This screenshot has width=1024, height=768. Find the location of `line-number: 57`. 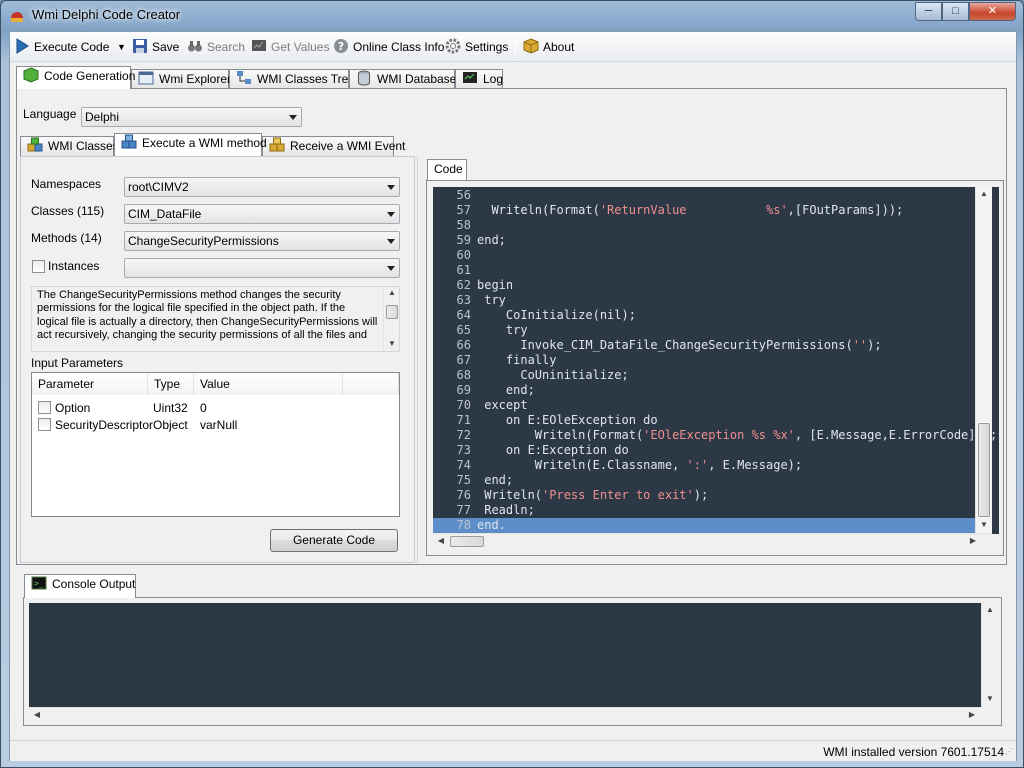

line-number: 57 is located at coordinates (463, 210).